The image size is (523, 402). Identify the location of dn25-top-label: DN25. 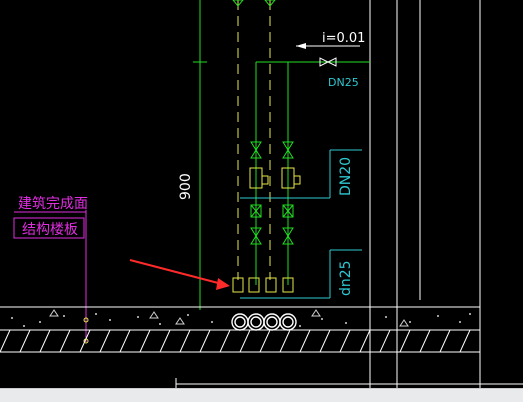
(343, 82).